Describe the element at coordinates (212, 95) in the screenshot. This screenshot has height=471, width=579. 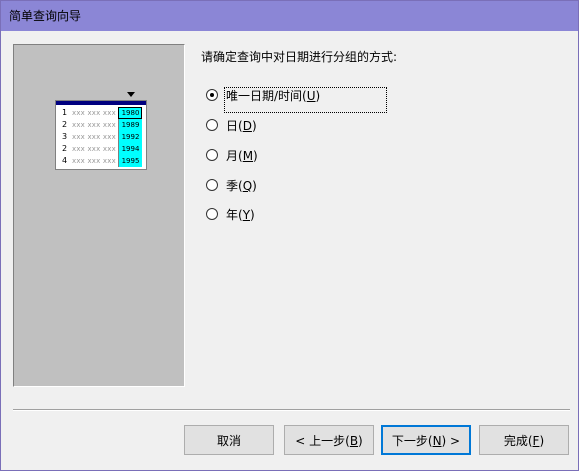
I see `radio-checked-icon` at that location.